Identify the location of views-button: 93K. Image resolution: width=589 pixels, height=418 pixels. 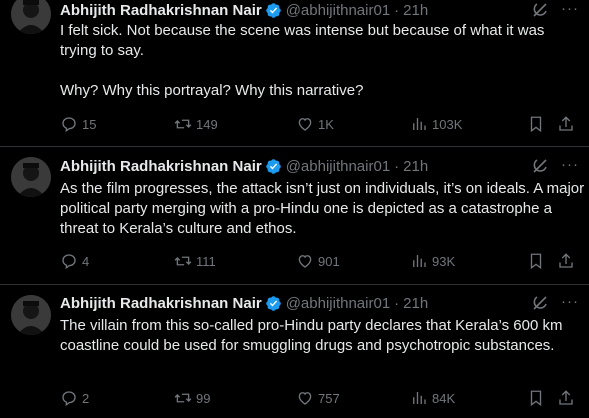
(432, 261).